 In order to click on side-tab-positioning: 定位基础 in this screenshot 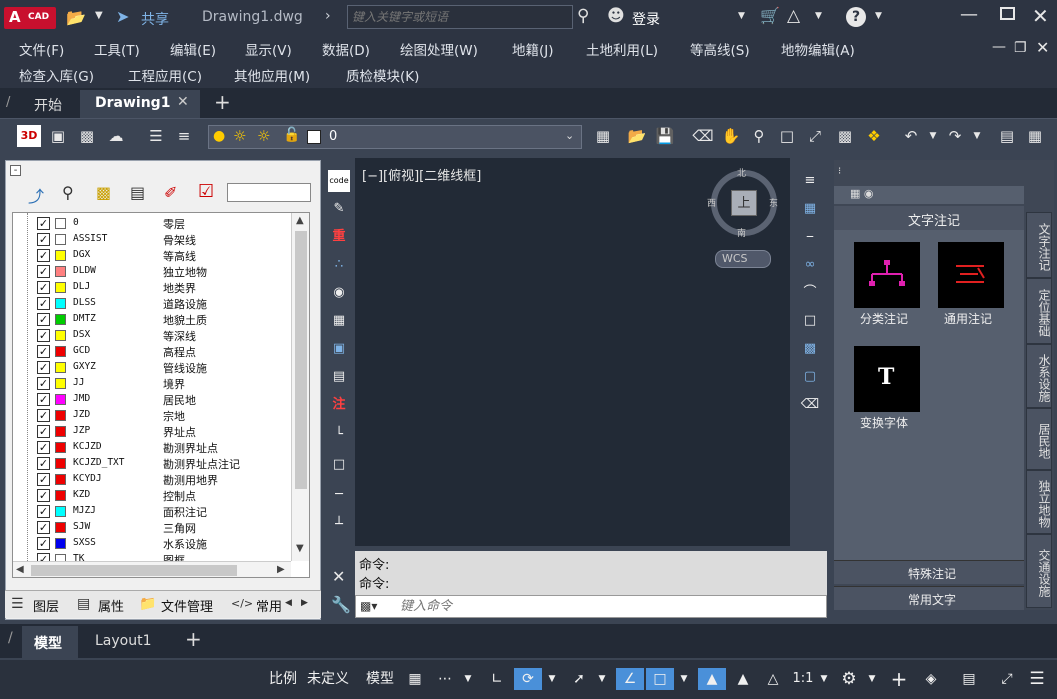, I will do `click(1039, 311)`.